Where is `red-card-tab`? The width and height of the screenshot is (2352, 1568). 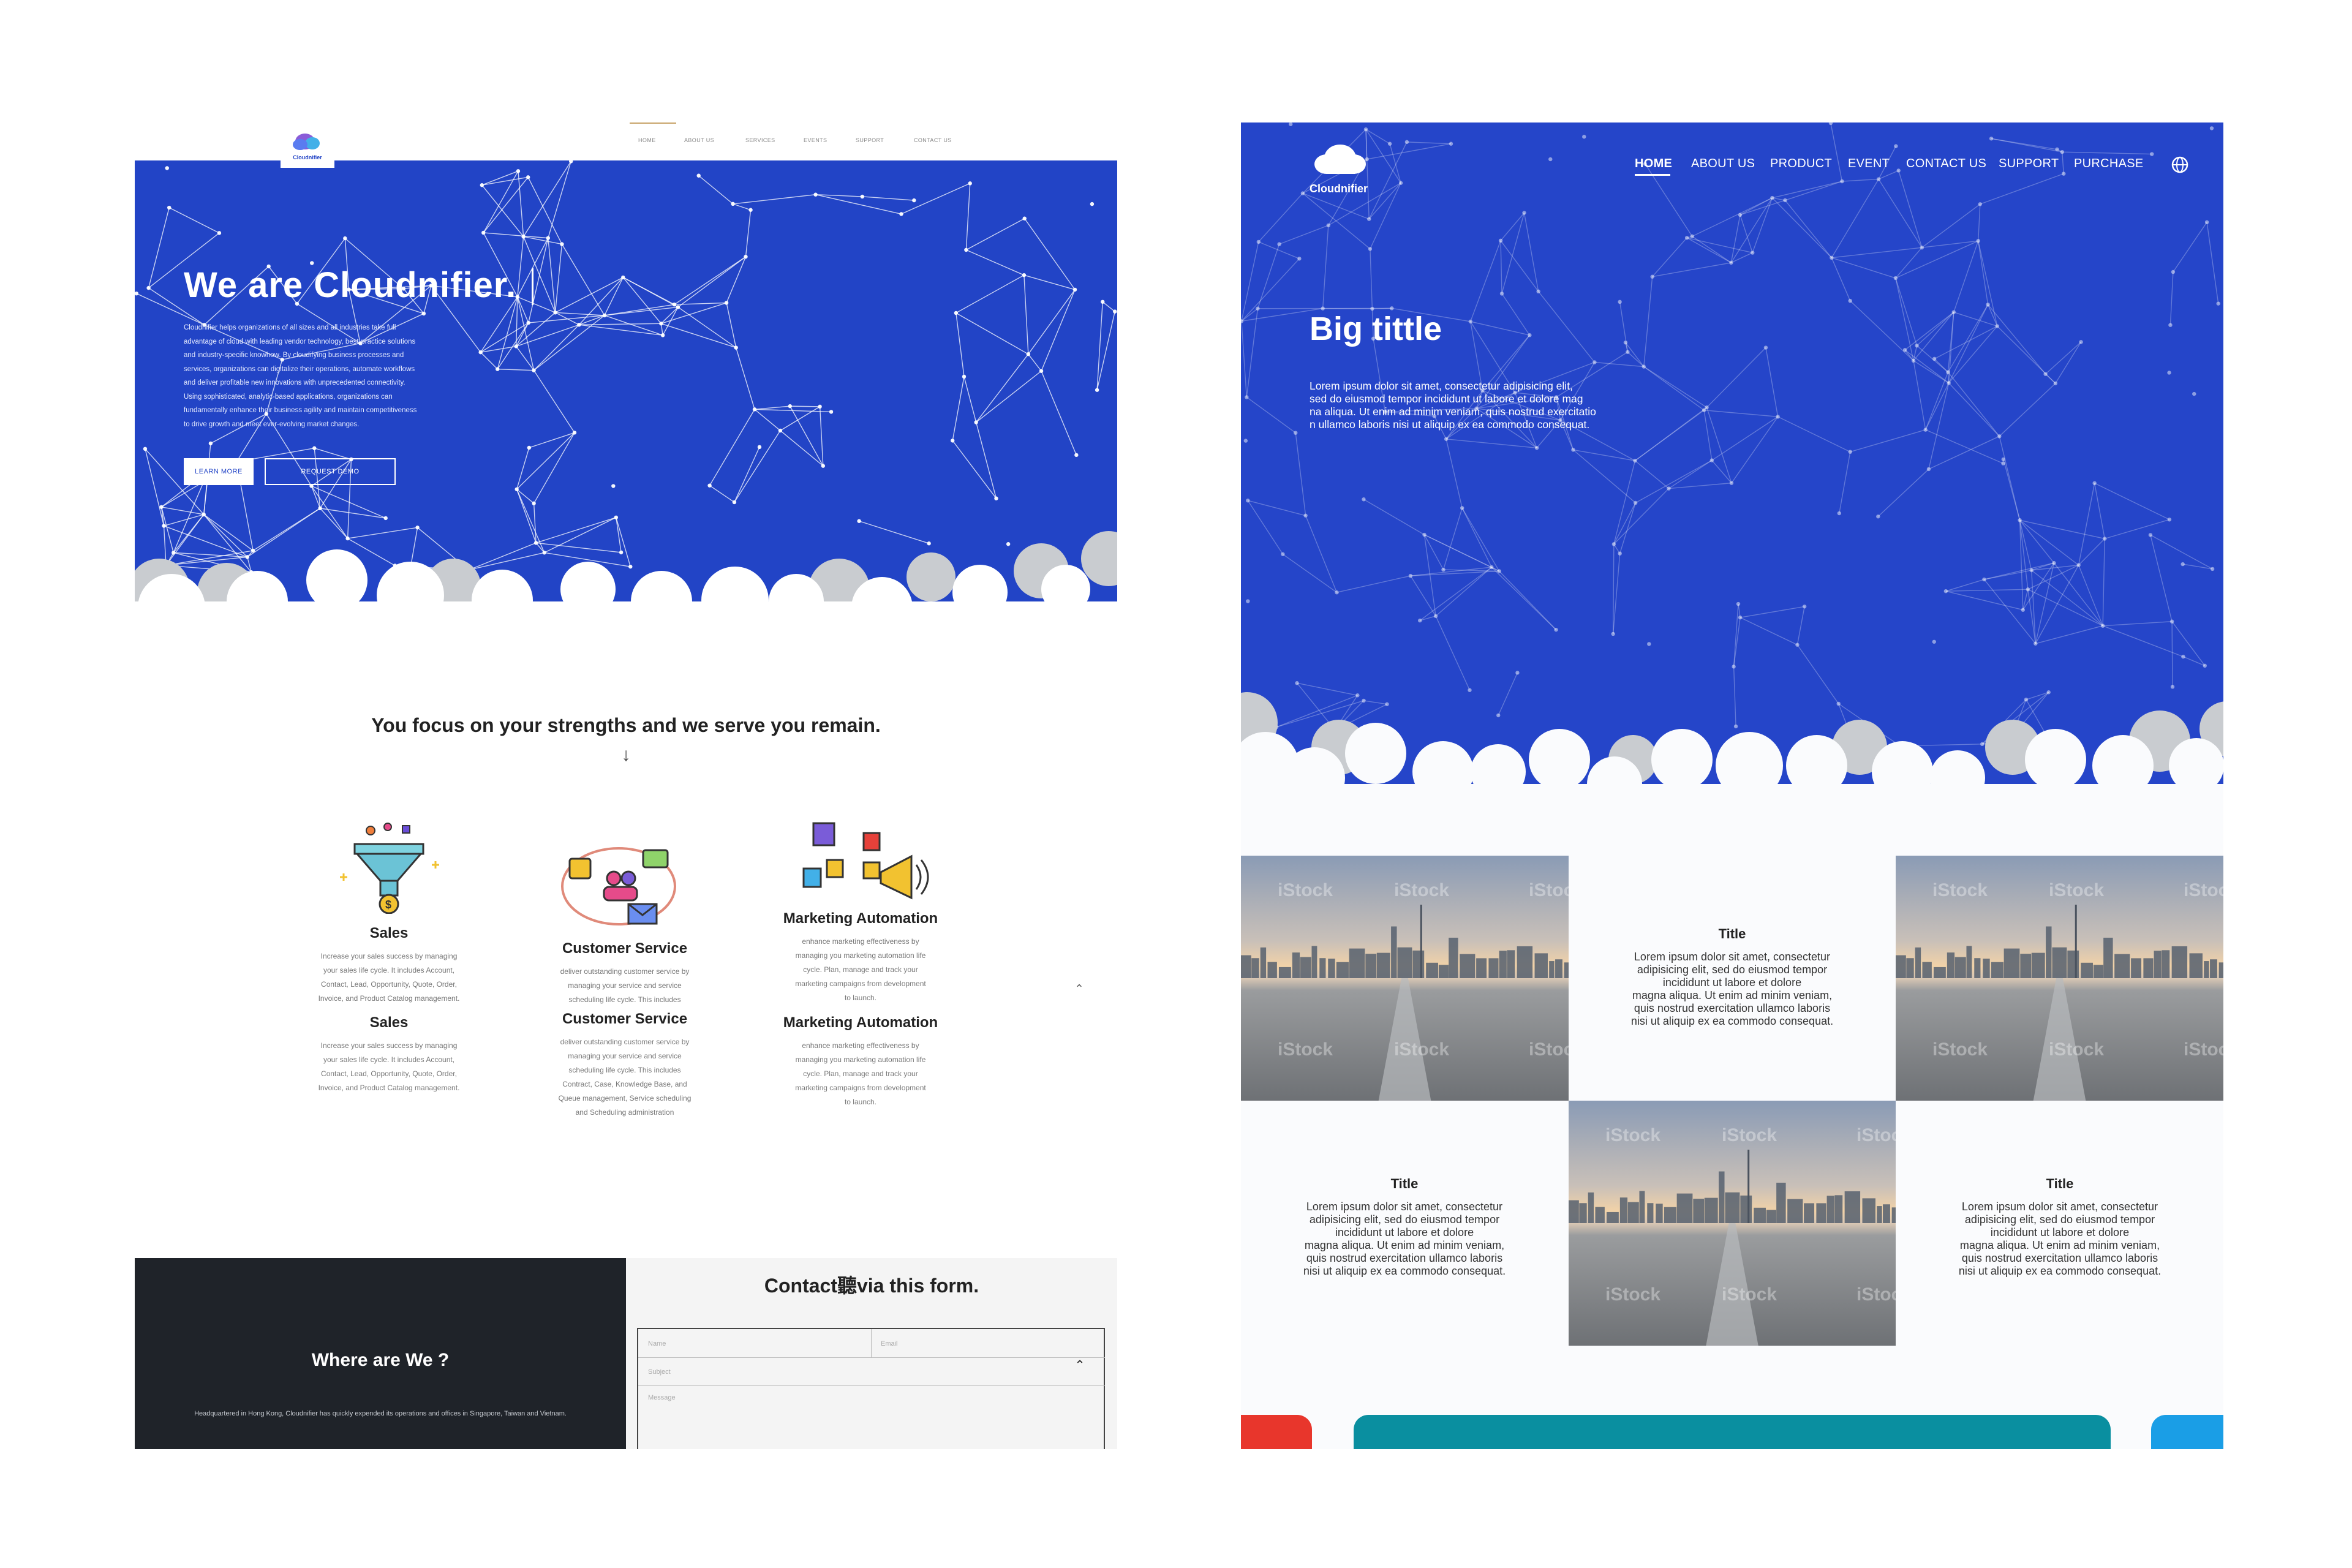 red-card-tab is located at coordinates (1276, 1432).